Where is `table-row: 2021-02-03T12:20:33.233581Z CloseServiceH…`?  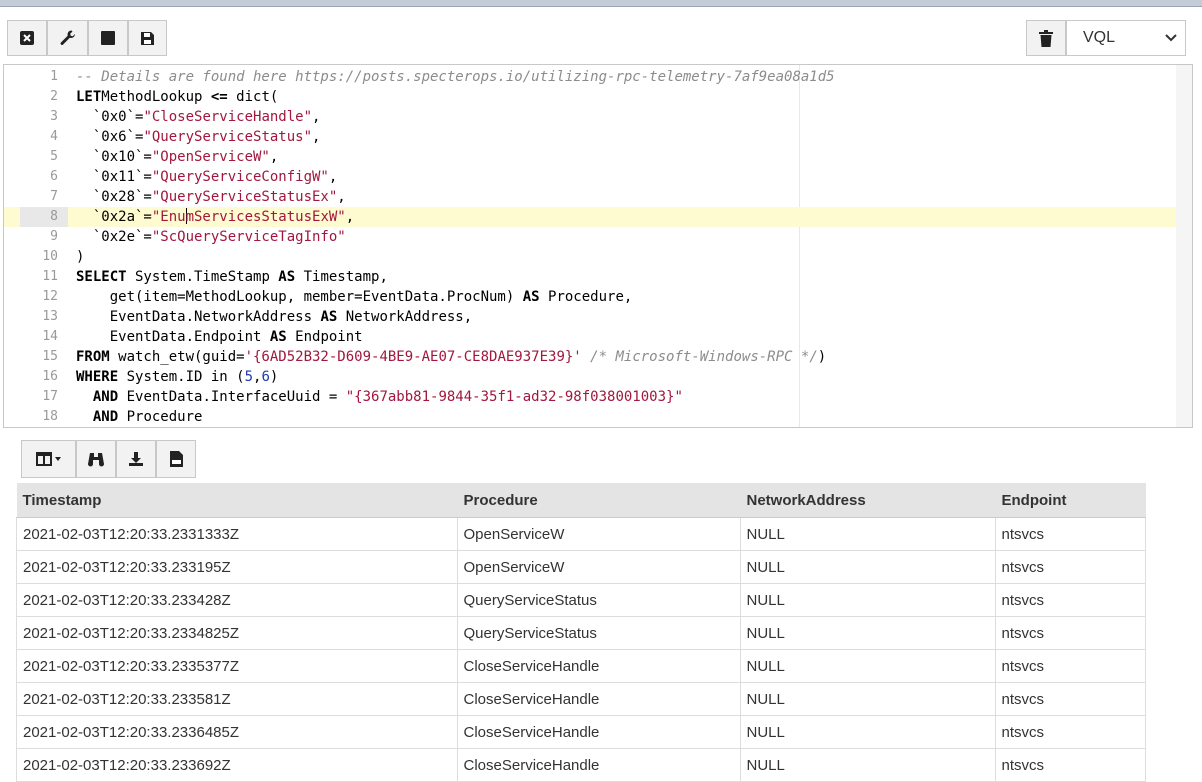
table-row: 2021-02-03T12:20:33.233581Z CloseServiceH… is located at coordinates (581, 699).